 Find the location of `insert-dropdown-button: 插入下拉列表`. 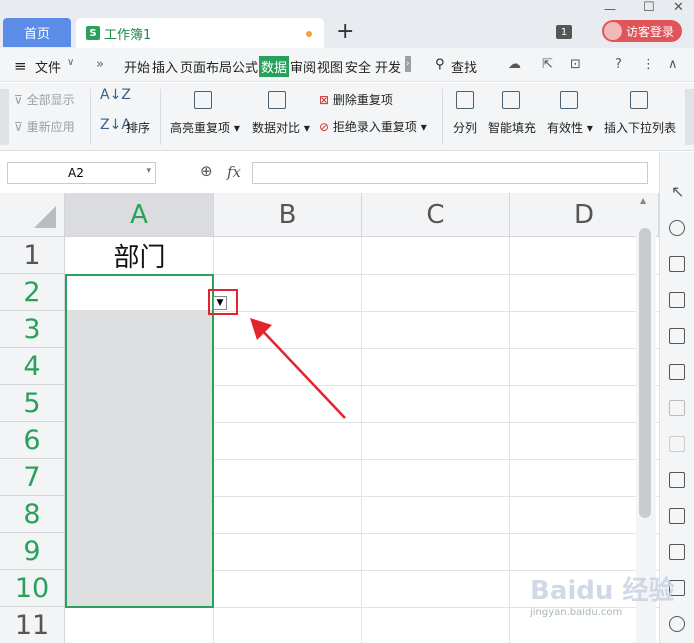

insert-dropdown-button: 插入下拉列表 is located at coordinates (640, 127).